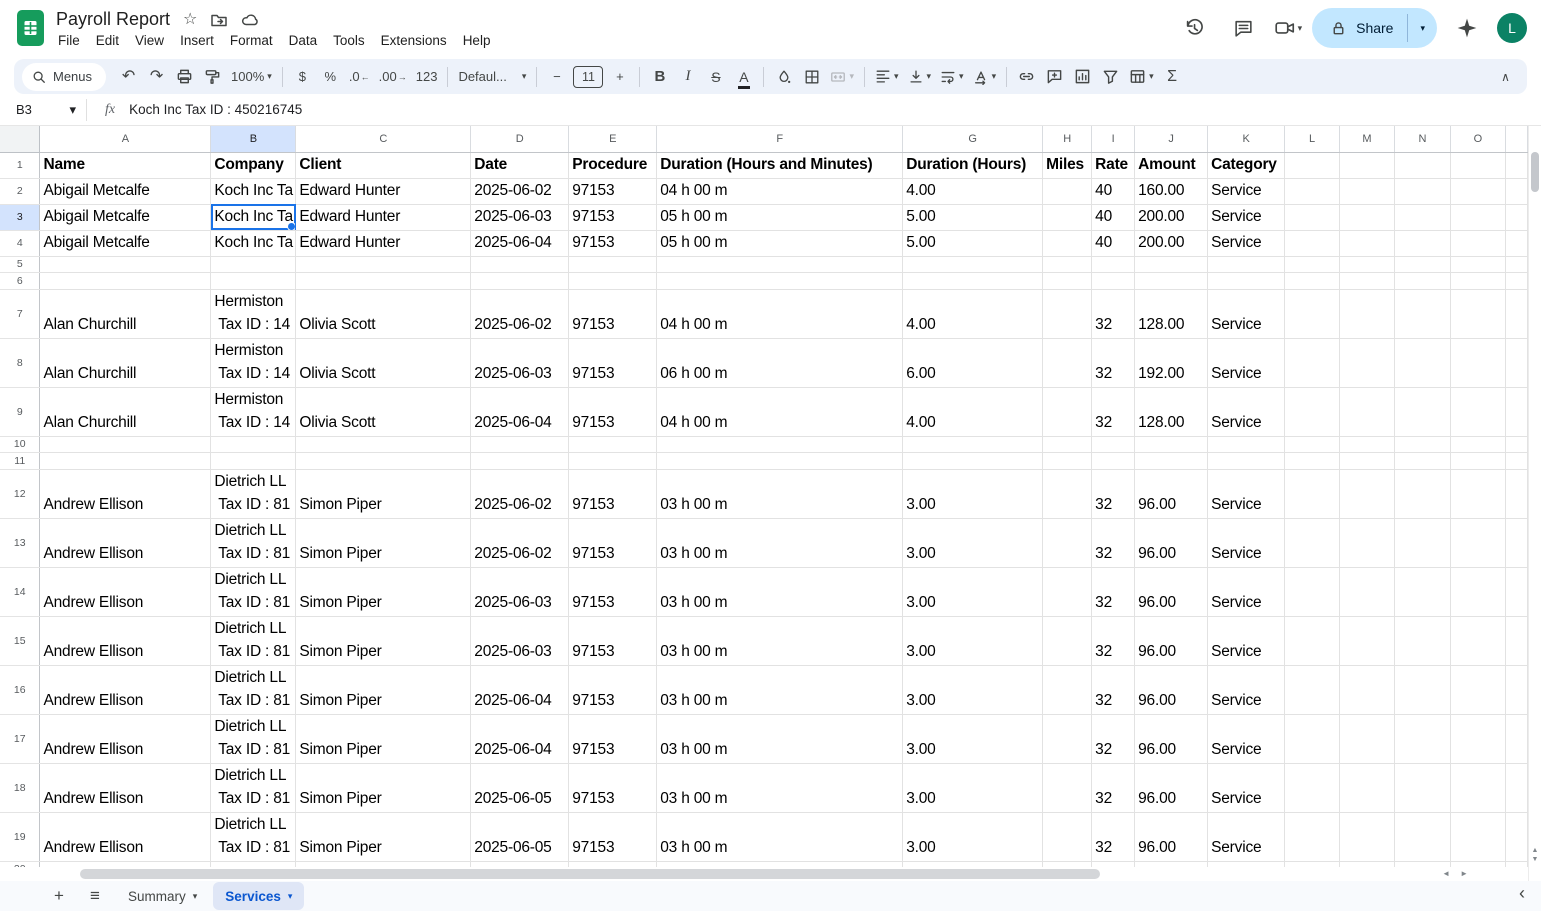 This screenshot has width=1541, height=911. What do you see at coordinates (613, 165) in the screenshot?
I see `cell-E1: Procedure` at bounding box center [613, 165].